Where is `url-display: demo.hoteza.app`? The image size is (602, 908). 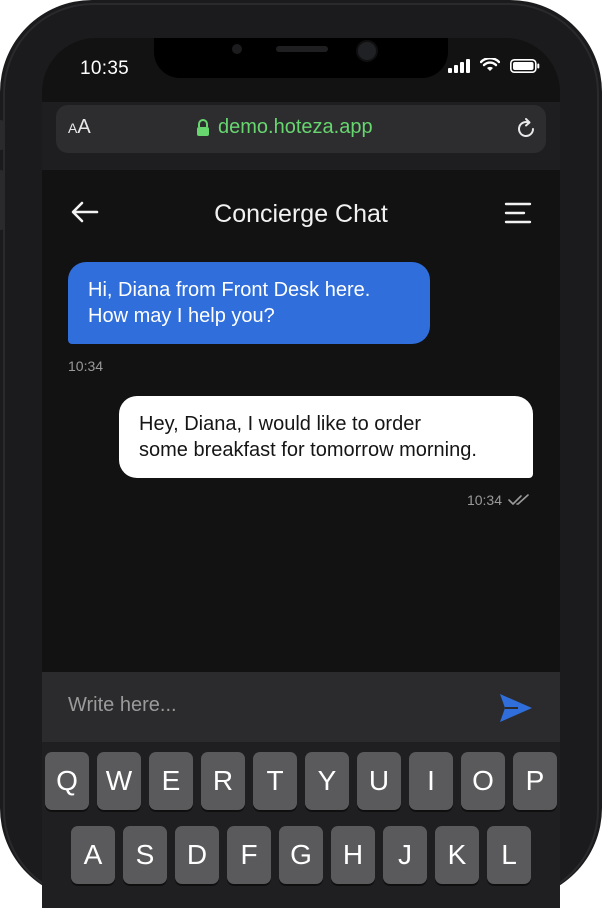
url-display: demo.hoteza.app is located at coordinates (284, 127).